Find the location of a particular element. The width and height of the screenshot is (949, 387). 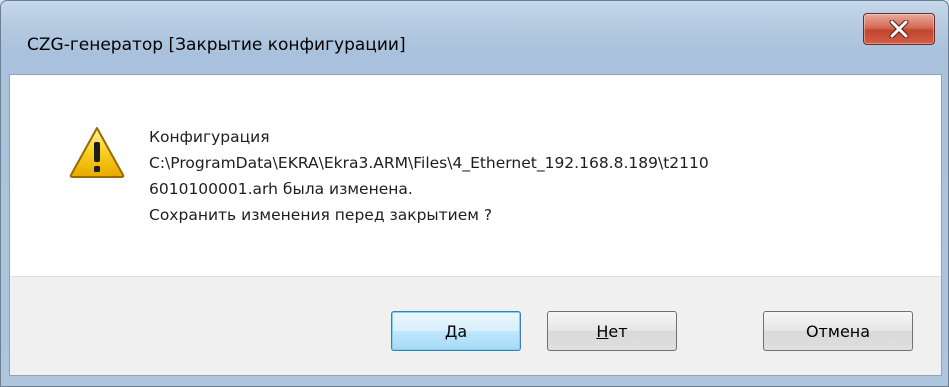

no-button-mnemonic: Н is located at coordinates (602, 331).